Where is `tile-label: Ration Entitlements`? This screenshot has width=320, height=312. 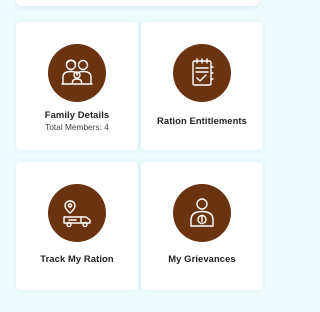
tile-label: Ration Entitlements is located at coordinates (202, 120).